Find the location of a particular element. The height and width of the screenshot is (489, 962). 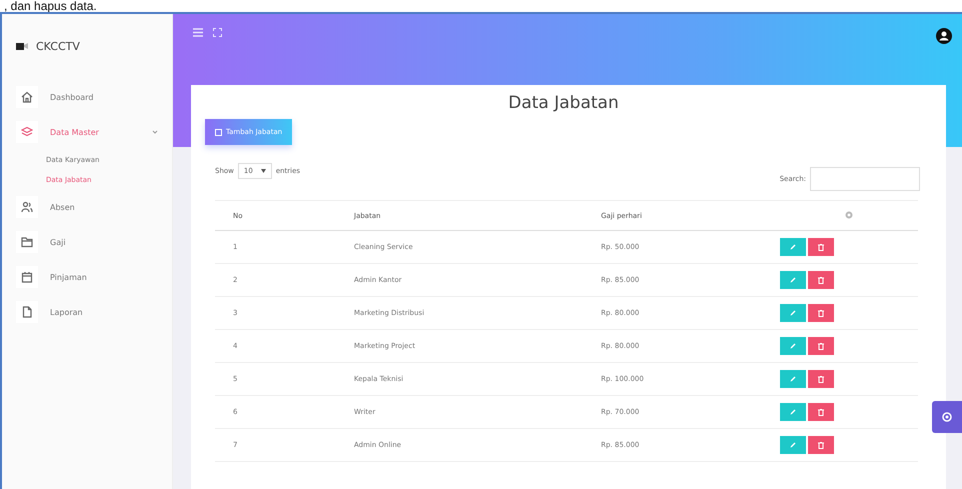

page-title: Data Jabatan is located at coordinates (563, 104).